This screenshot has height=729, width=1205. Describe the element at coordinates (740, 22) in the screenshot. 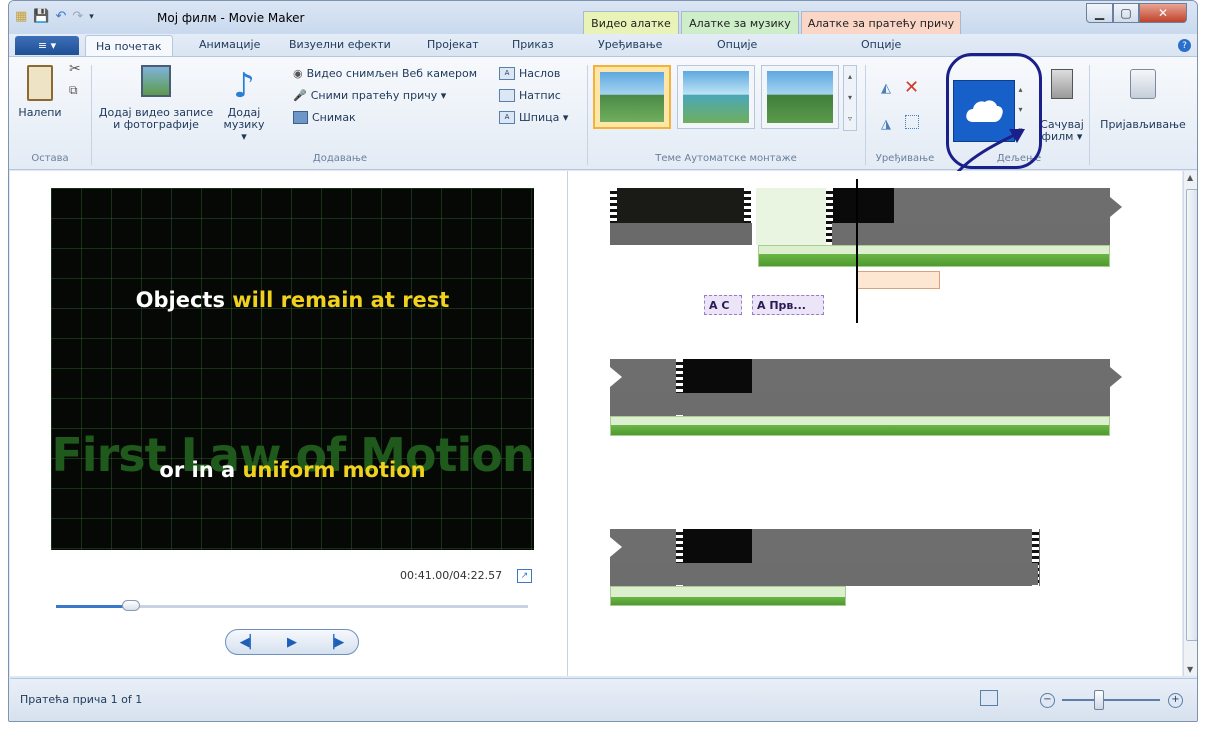

I see `context-tab-music-tools: Алатке за музику` at that location.